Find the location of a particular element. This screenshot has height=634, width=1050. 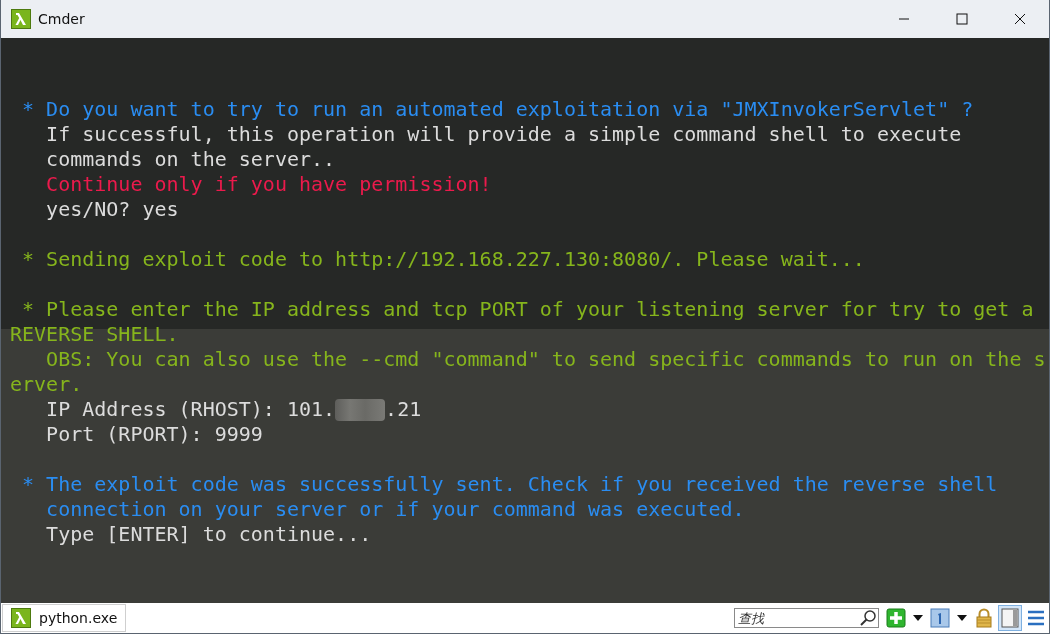

console-line: erver. is located at coordinates (46, 384).